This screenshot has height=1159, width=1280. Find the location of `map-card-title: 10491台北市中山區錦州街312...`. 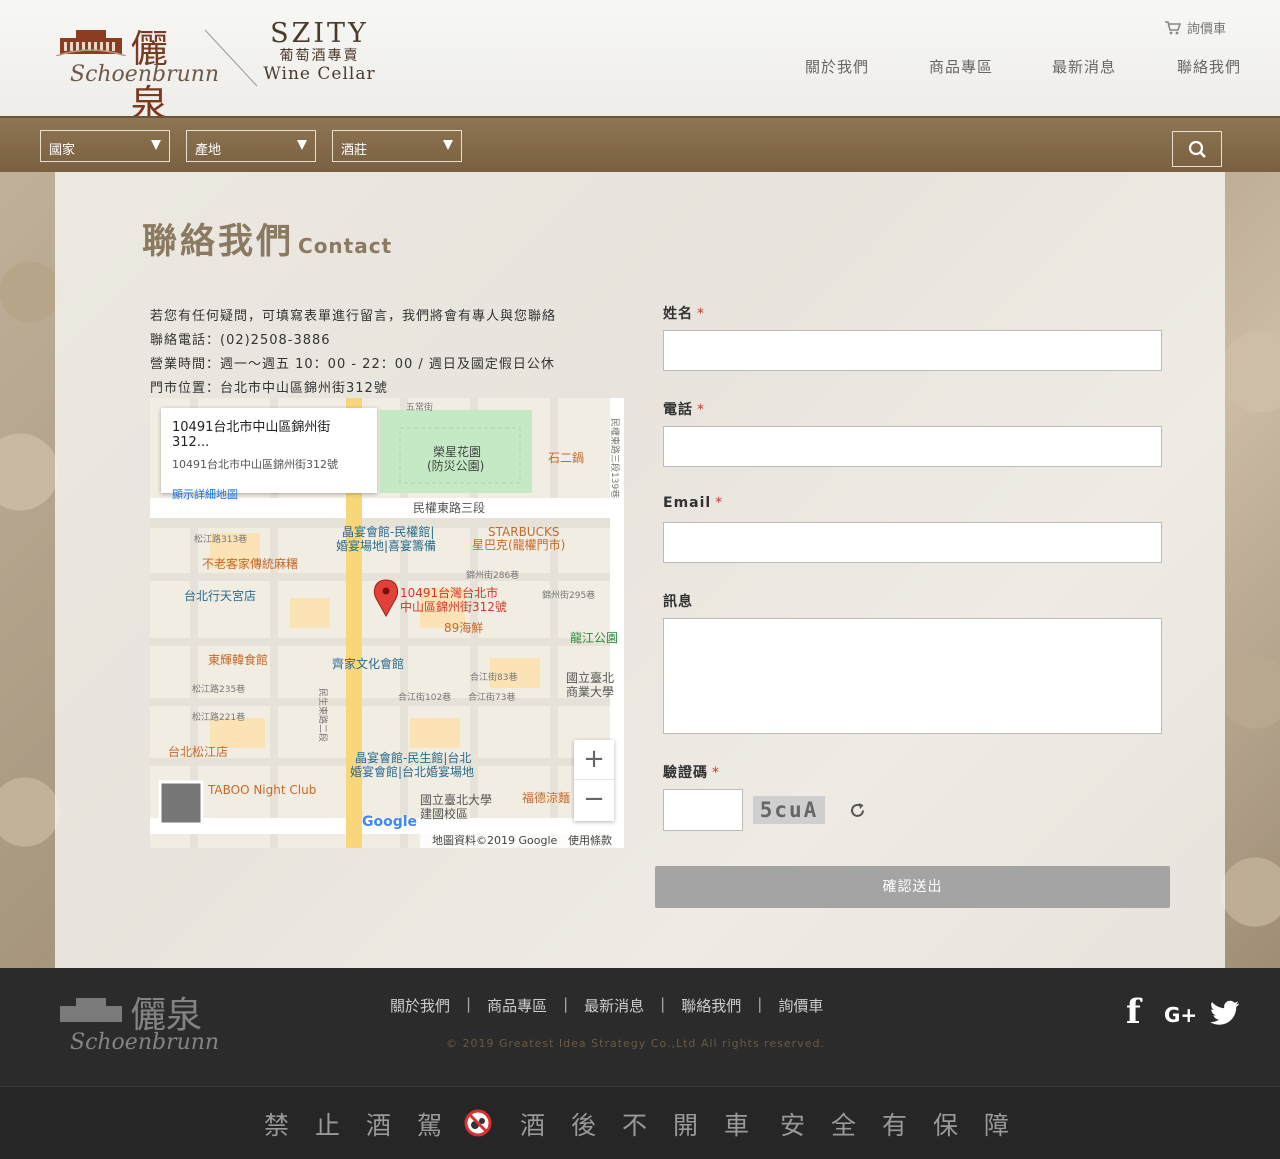

map-card-title: 10491台北市中山區錦州街312... is located at coordinates (251, 435).